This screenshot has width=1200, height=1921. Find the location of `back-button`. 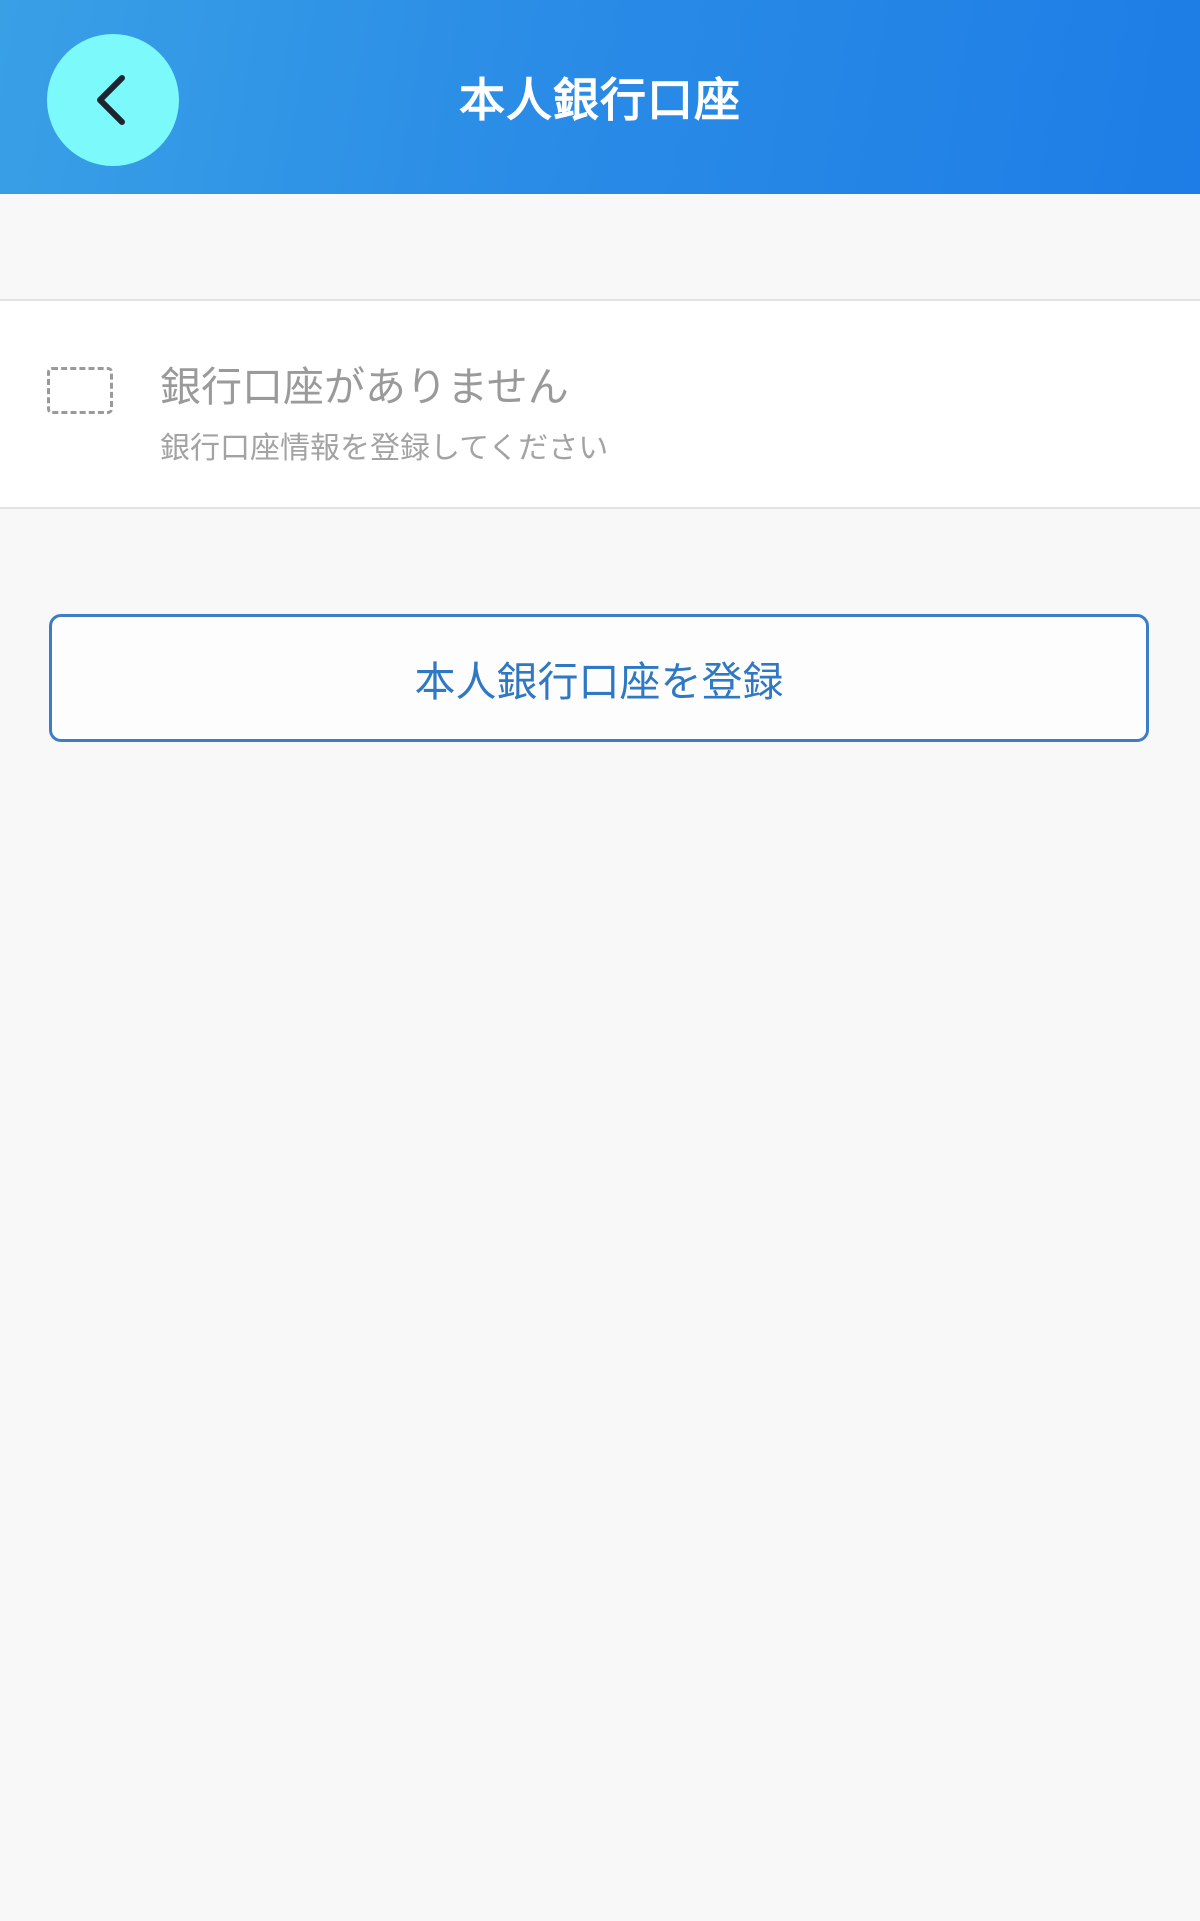

back-button is located at coordinates (113, 100).